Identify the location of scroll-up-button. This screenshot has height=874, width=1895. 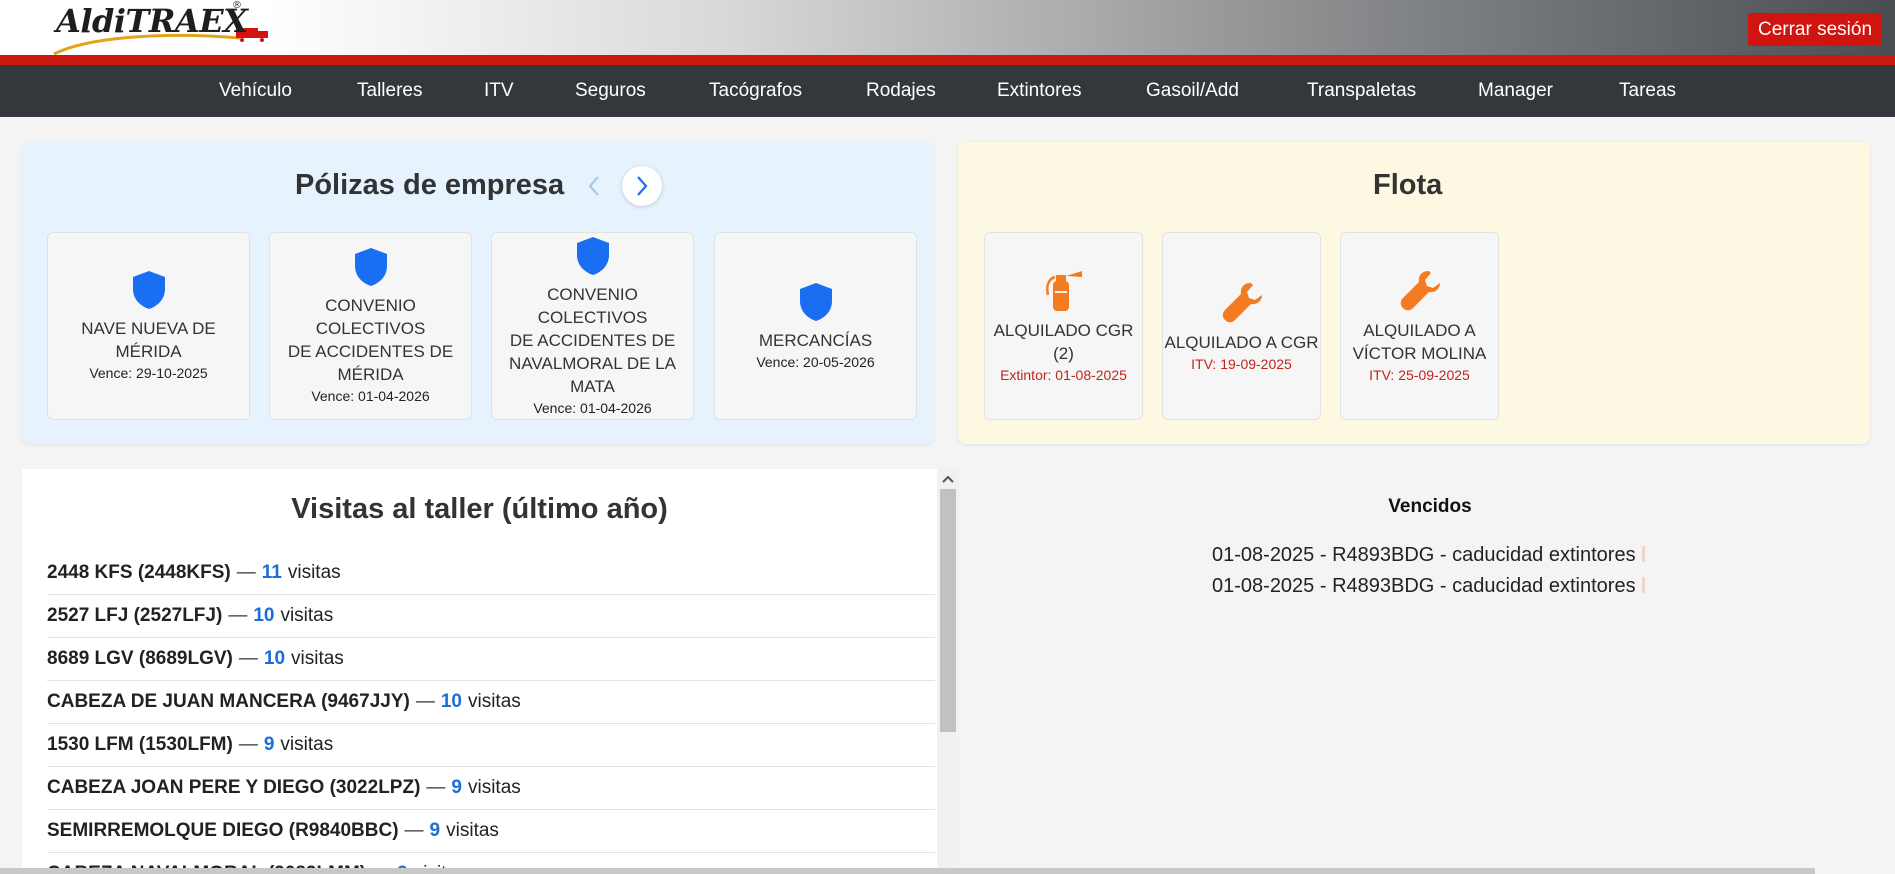
(948, 479).